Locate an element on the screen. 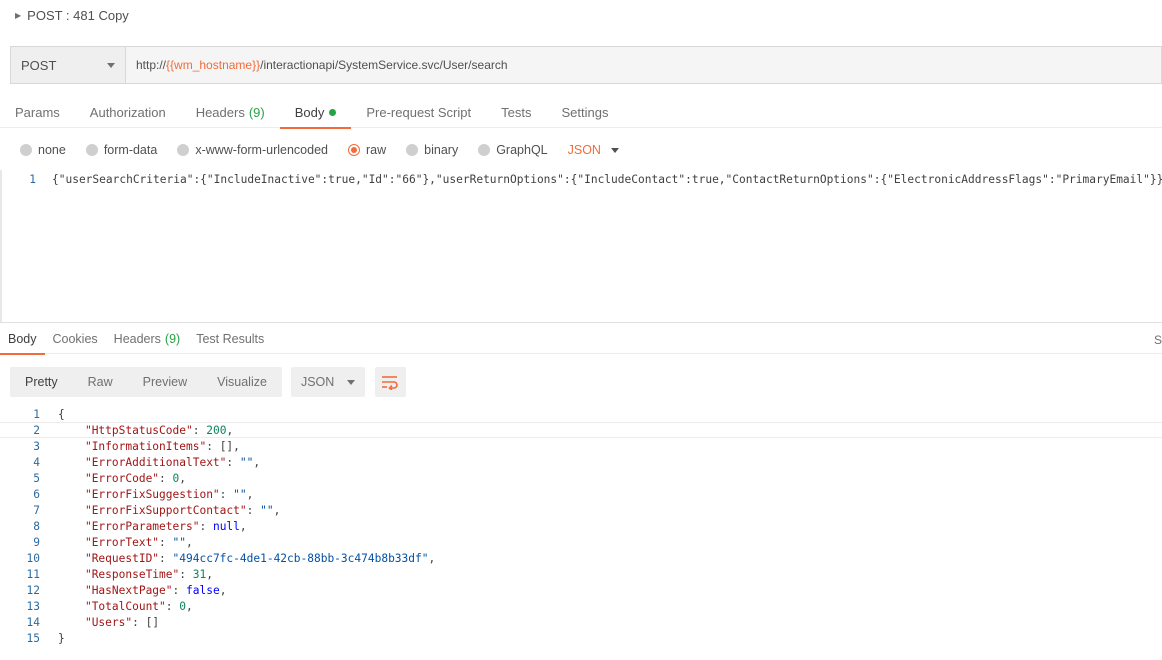  tab-authorization: Authorization is located at coordinates (128, 112).